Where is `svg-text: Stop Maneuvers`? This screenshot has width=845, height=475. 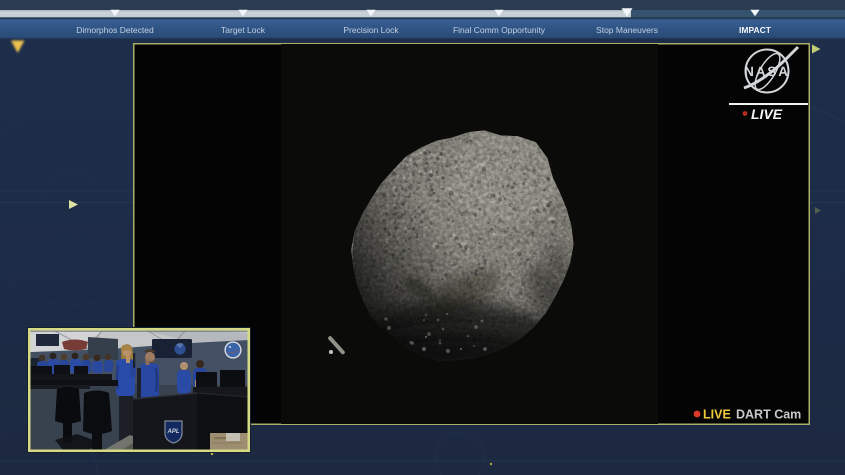 svg-text: Stop Maneuvers is located at coordinates (627, 30).